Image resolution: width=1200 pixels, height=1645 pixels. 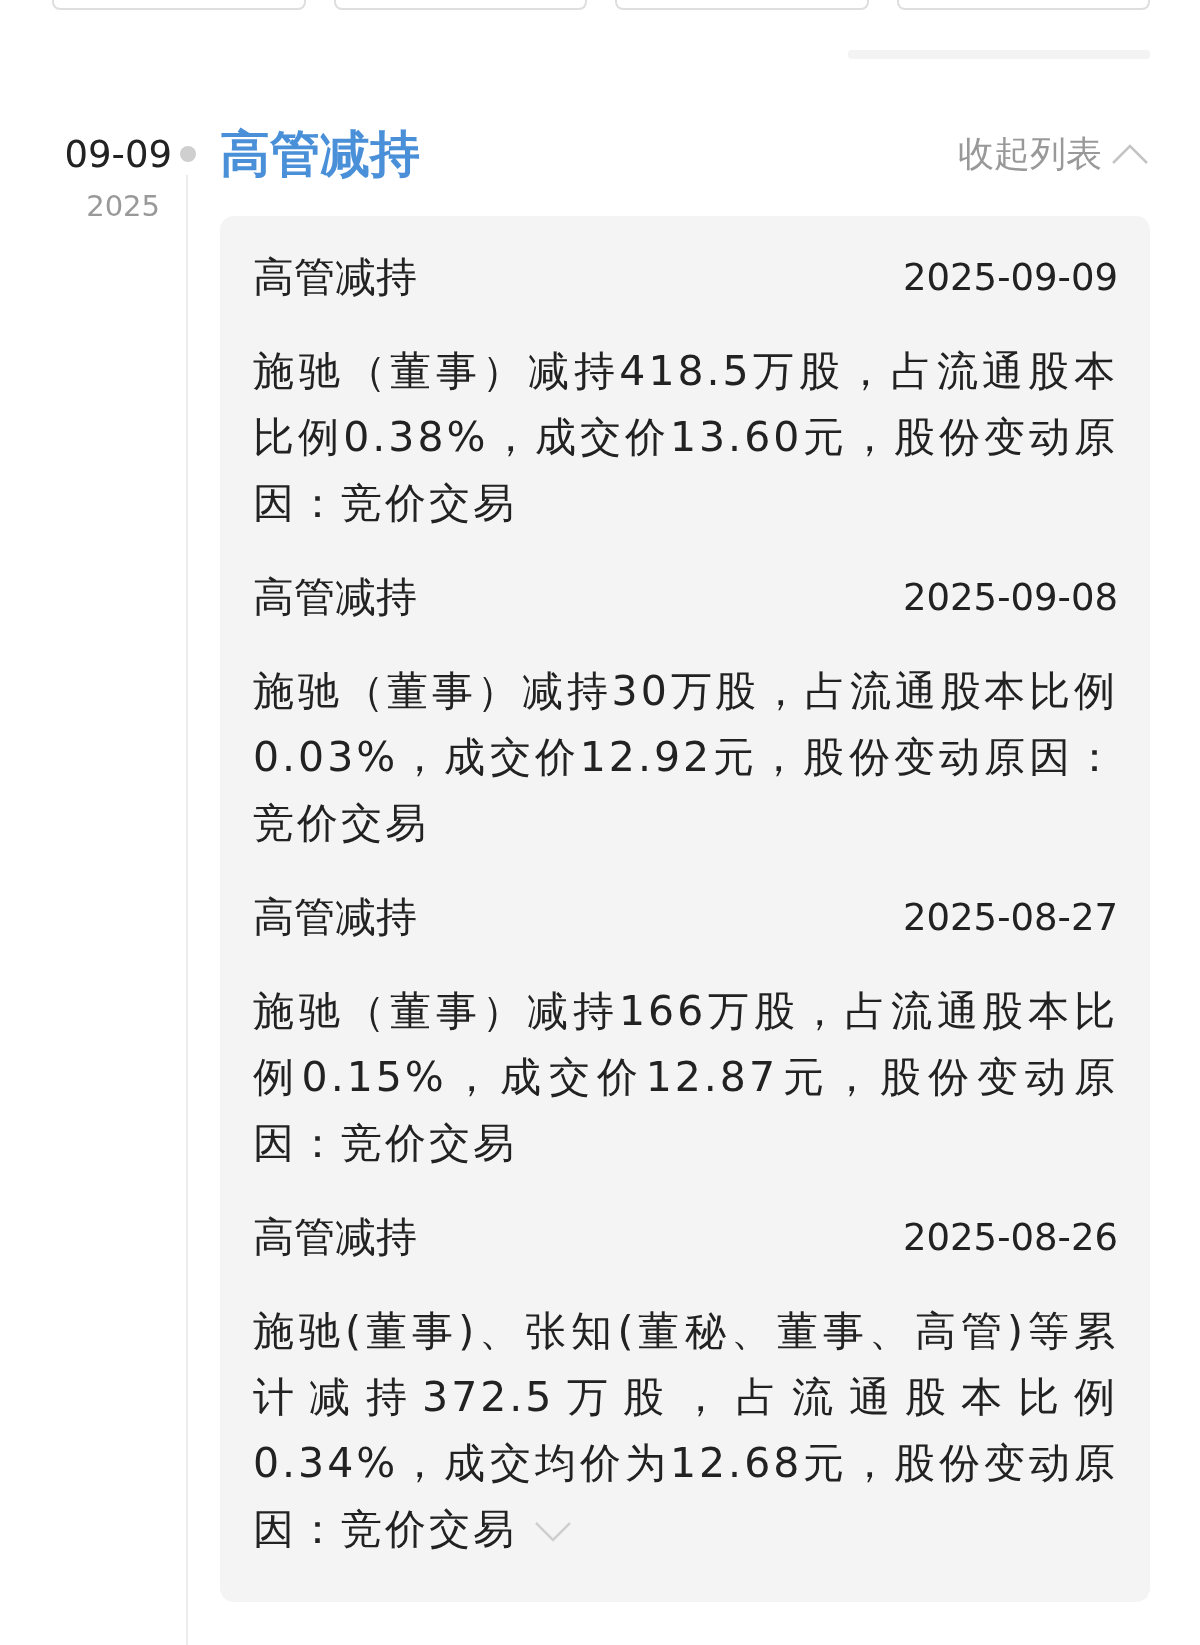 What do you see at coordinates (1130, 154) in the screenshot?
I see `chevron-up-icon` at bounding box center [1130, 154].